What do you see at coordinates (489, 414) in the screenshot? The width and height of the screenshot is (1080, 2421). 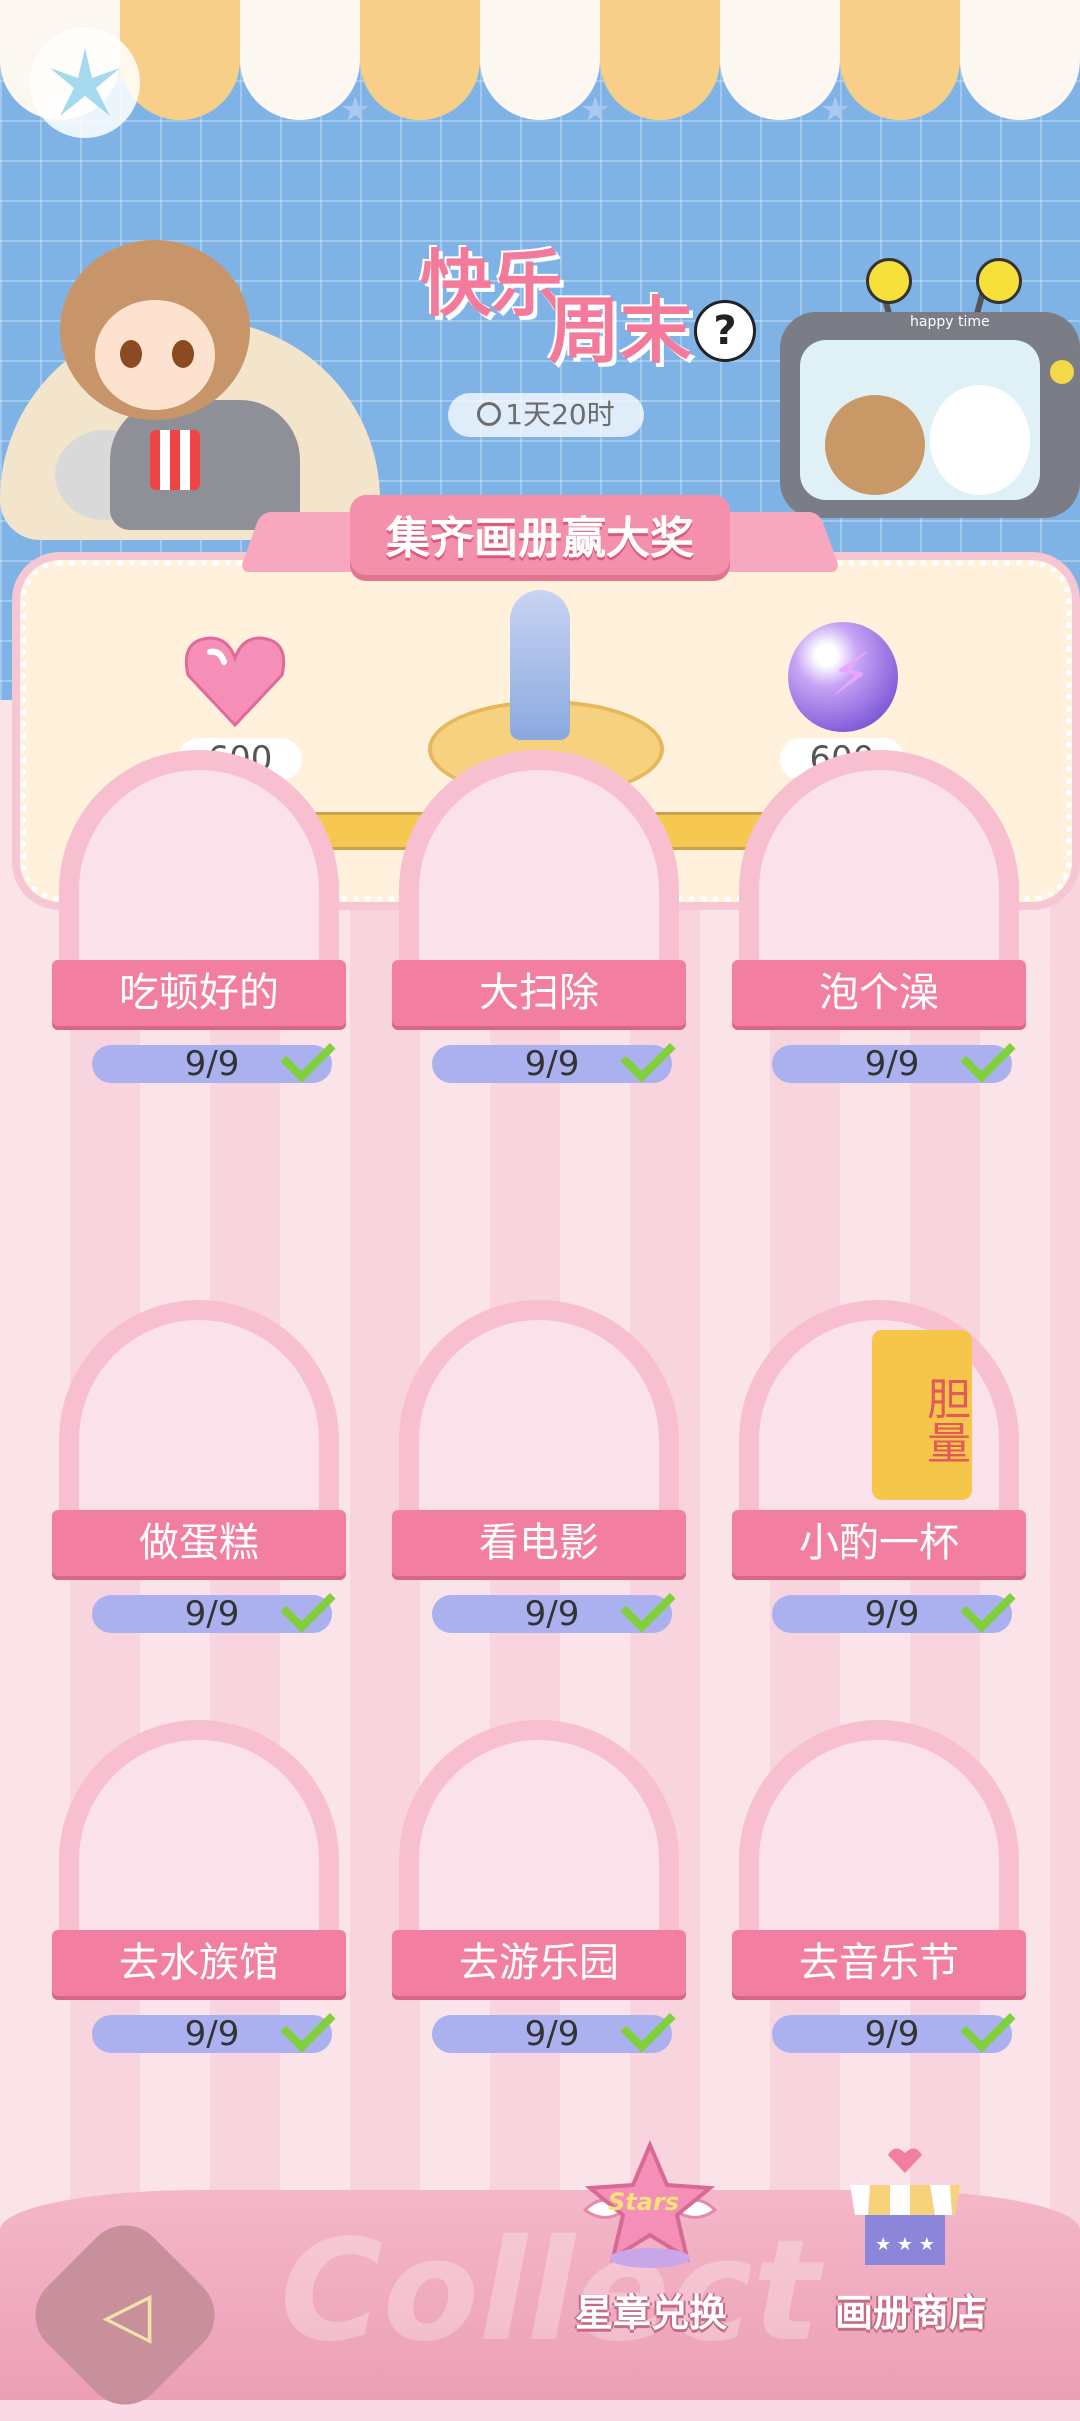 I see `clock-icon` at bounding box center [489, 414].